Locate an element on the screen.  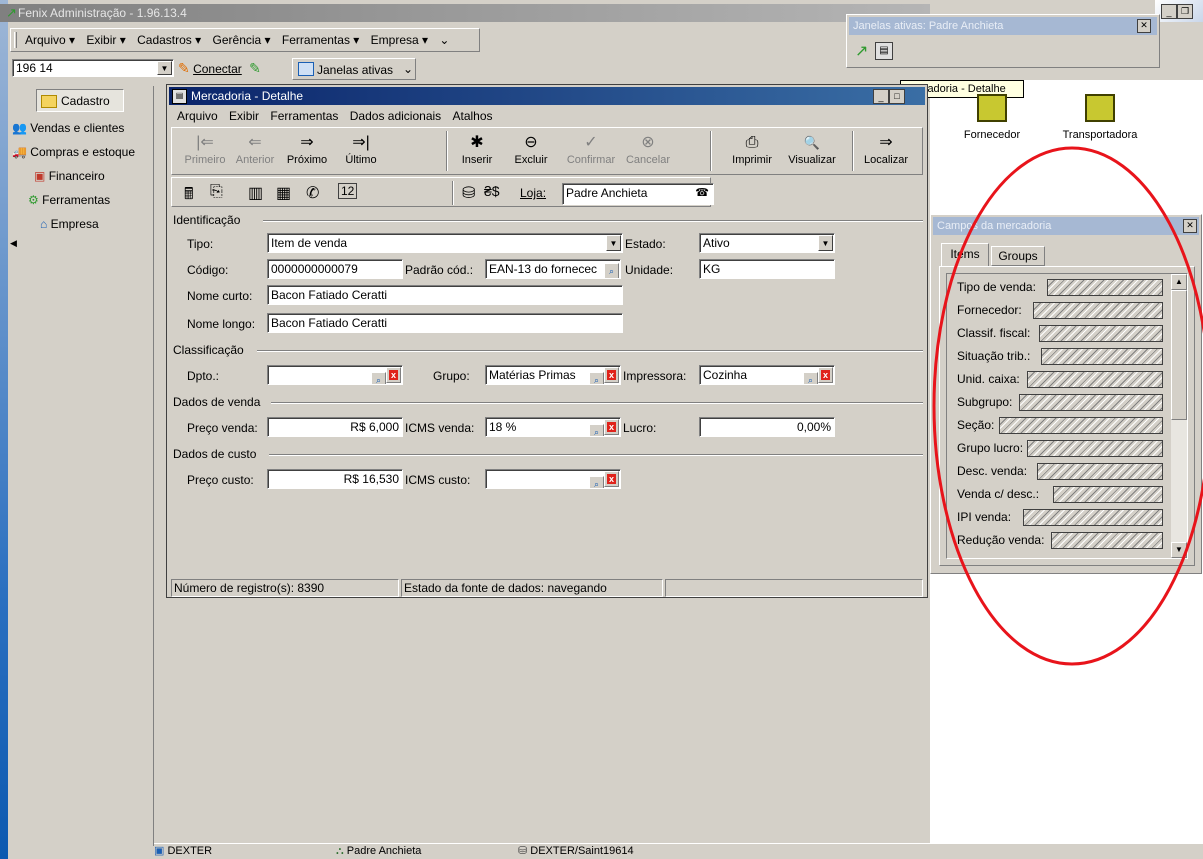
codigo-field: 0000000000079 is located at coordinates (335, 269).